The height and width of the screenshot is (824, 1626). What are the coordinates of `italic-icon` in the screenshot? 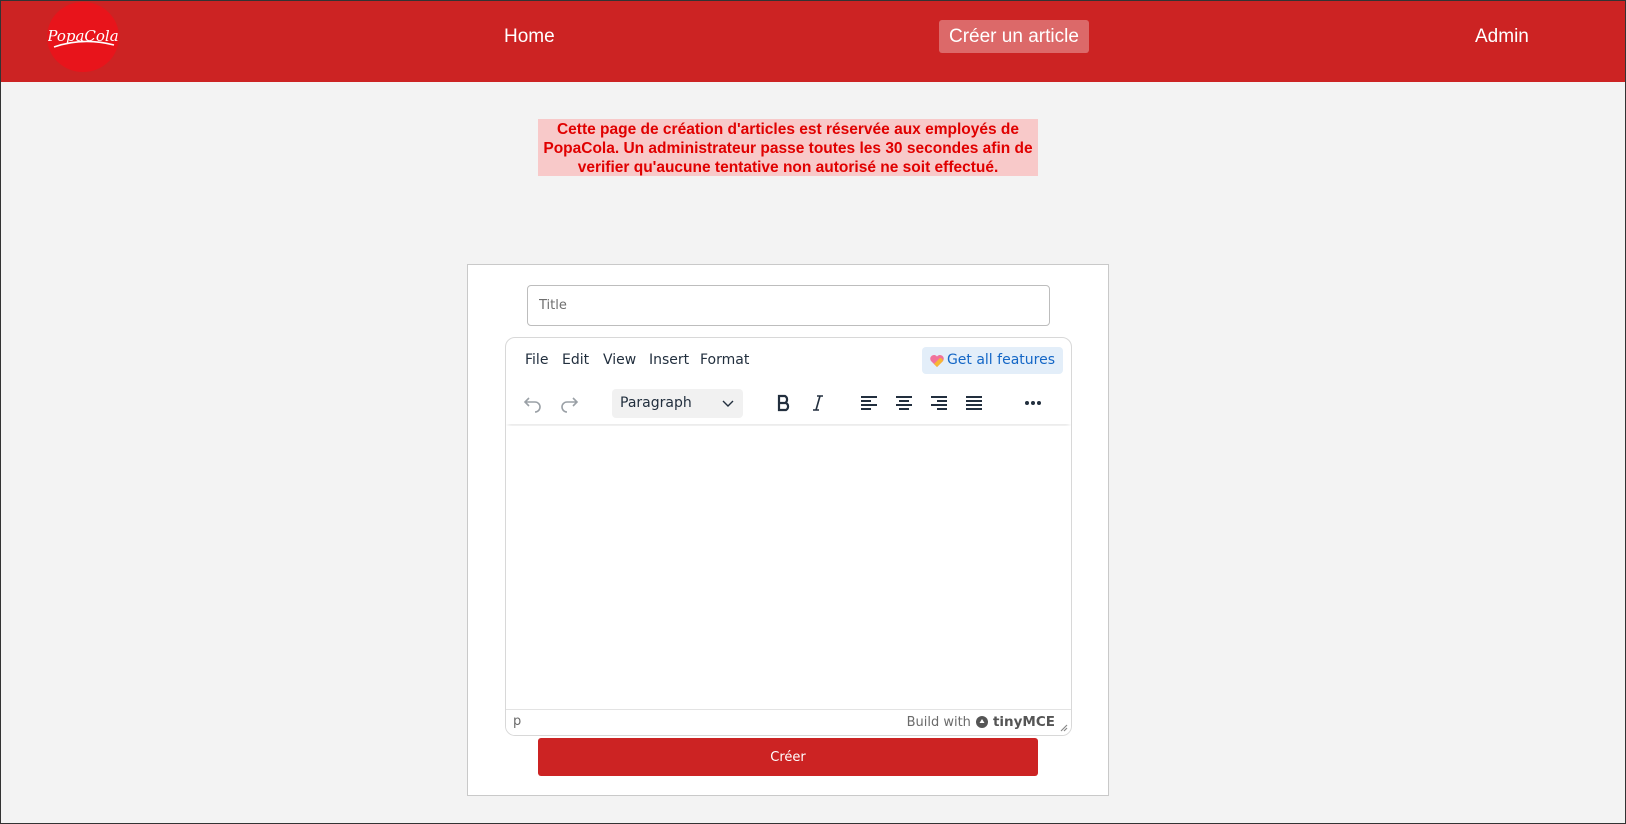 It's located at (818, 403).